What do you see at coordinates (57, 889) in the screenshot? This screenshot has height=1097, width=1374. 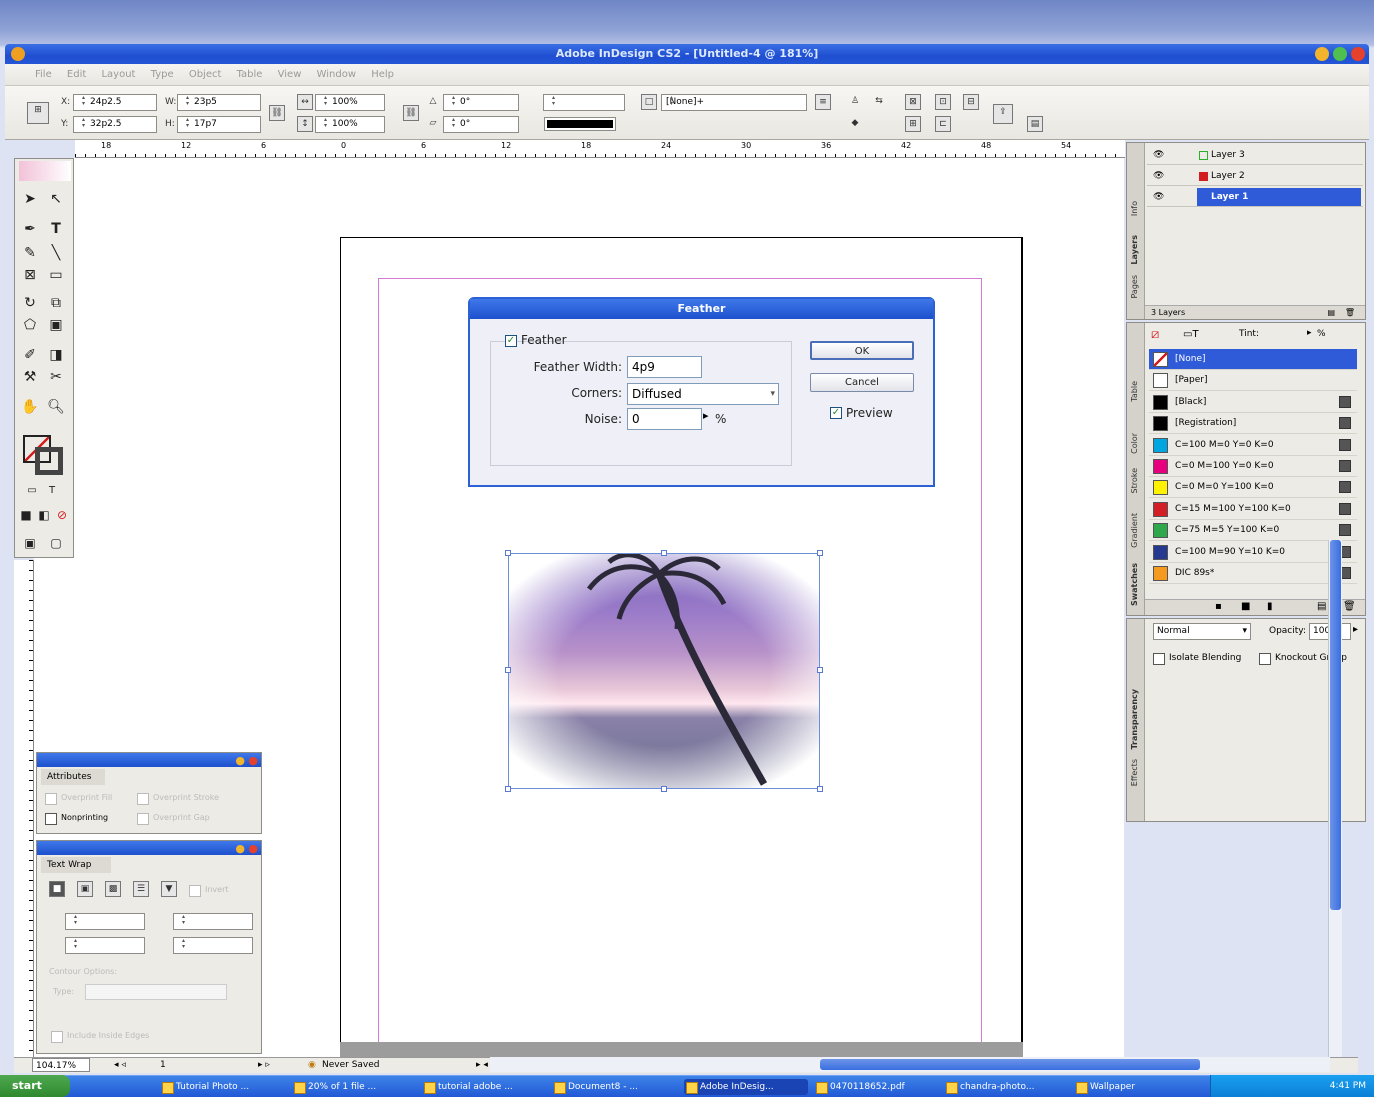 I see `no-wrap-icon: ■` at bounding box center [57, 889].